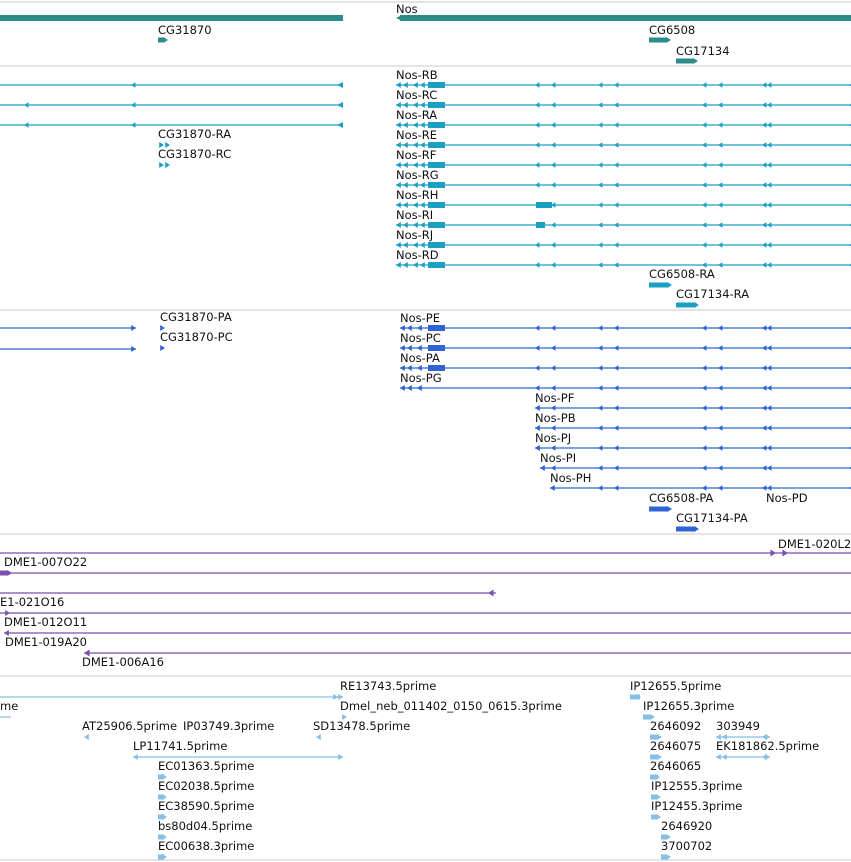 This screenshot has width=851, height=862. I want to click on est-2646920: 2646920, so click(686, 829).